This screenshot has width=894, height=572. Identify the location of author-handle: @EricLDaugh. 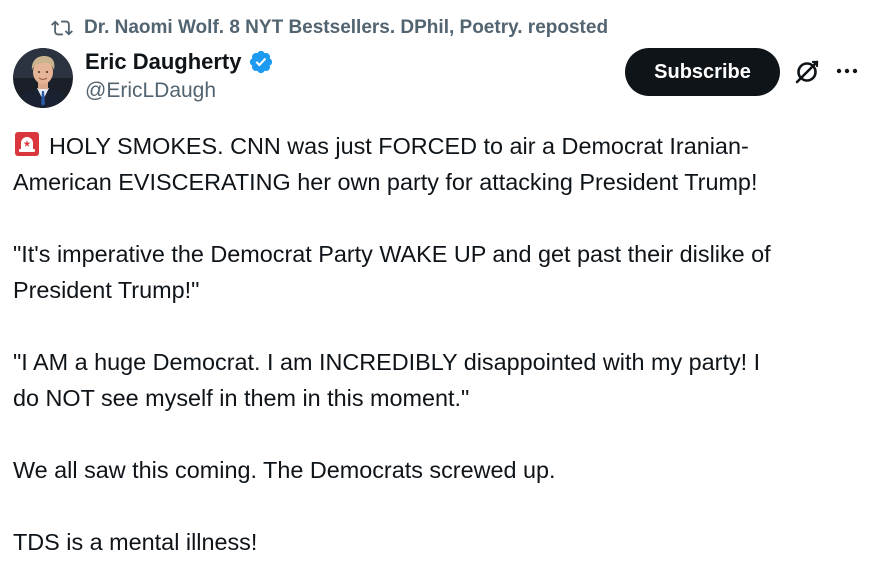
(179, 91).